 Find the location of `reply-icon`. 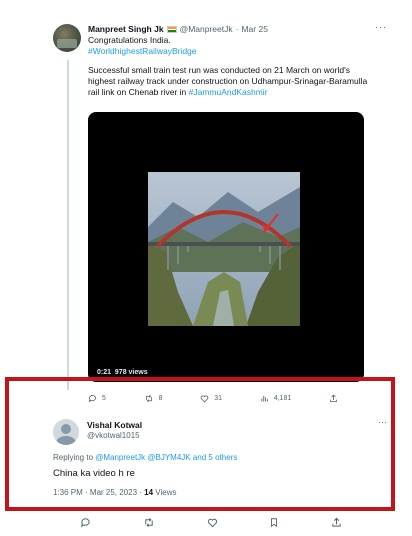

reply-icon is located at coordinates (85, 522).